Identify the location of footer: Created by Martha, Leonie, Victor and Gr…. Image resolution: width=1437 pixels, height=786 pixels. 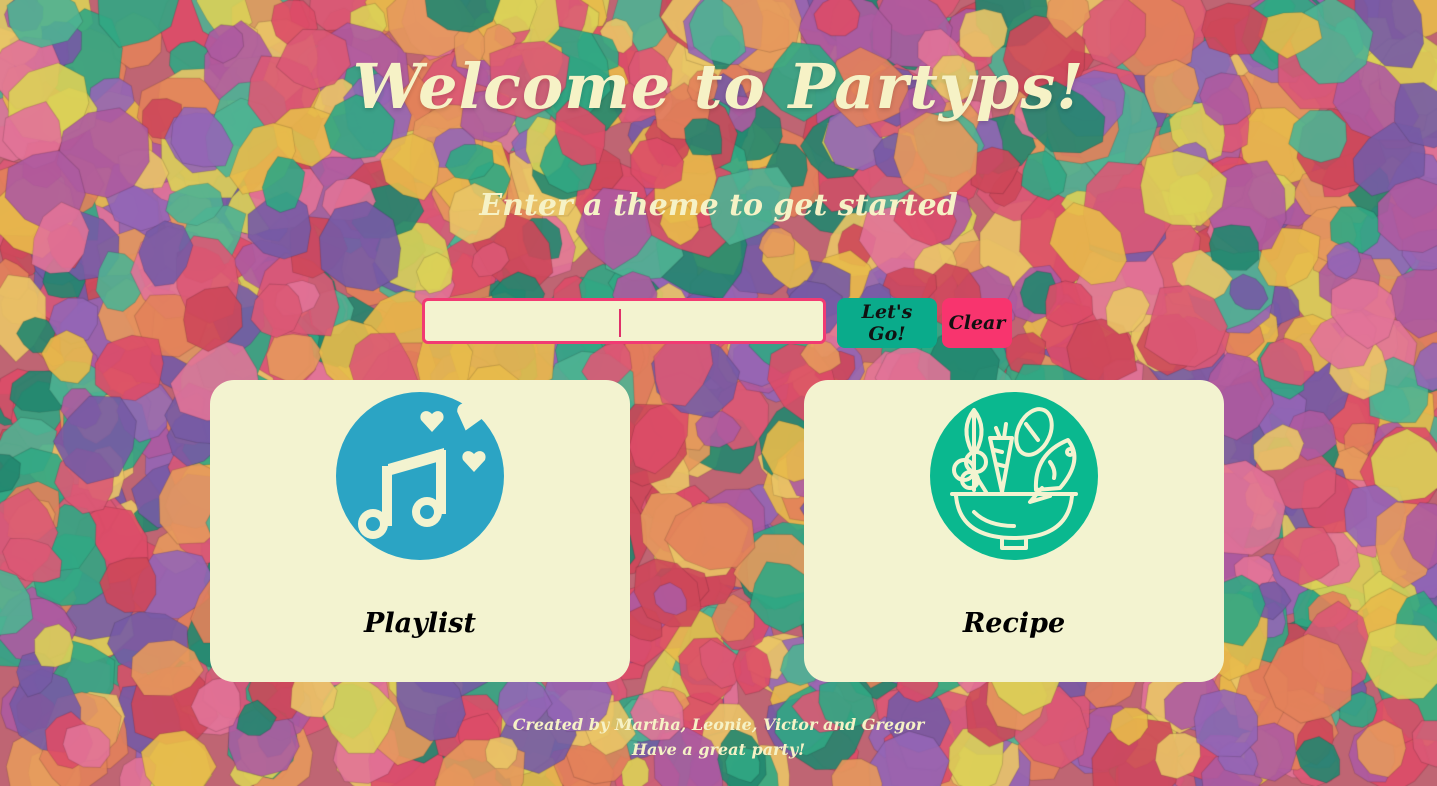
(718, 737).